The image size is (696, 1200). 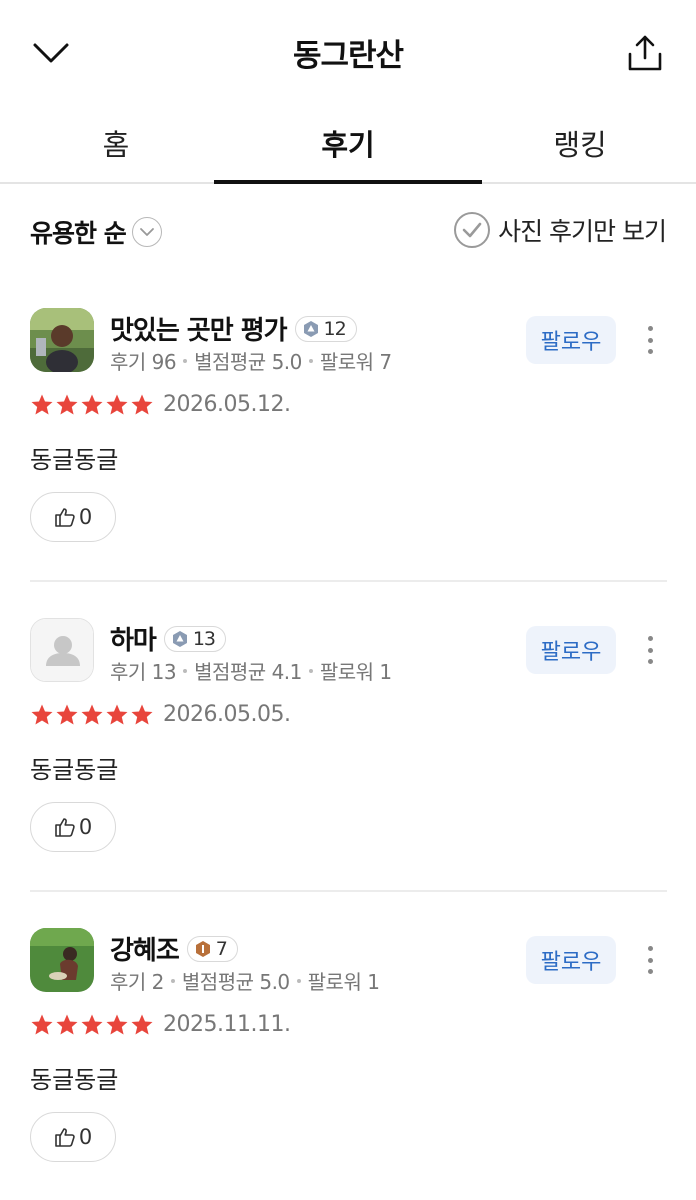 I want to click on rating-row: 2026.05.12., so click(x=160, y=404).